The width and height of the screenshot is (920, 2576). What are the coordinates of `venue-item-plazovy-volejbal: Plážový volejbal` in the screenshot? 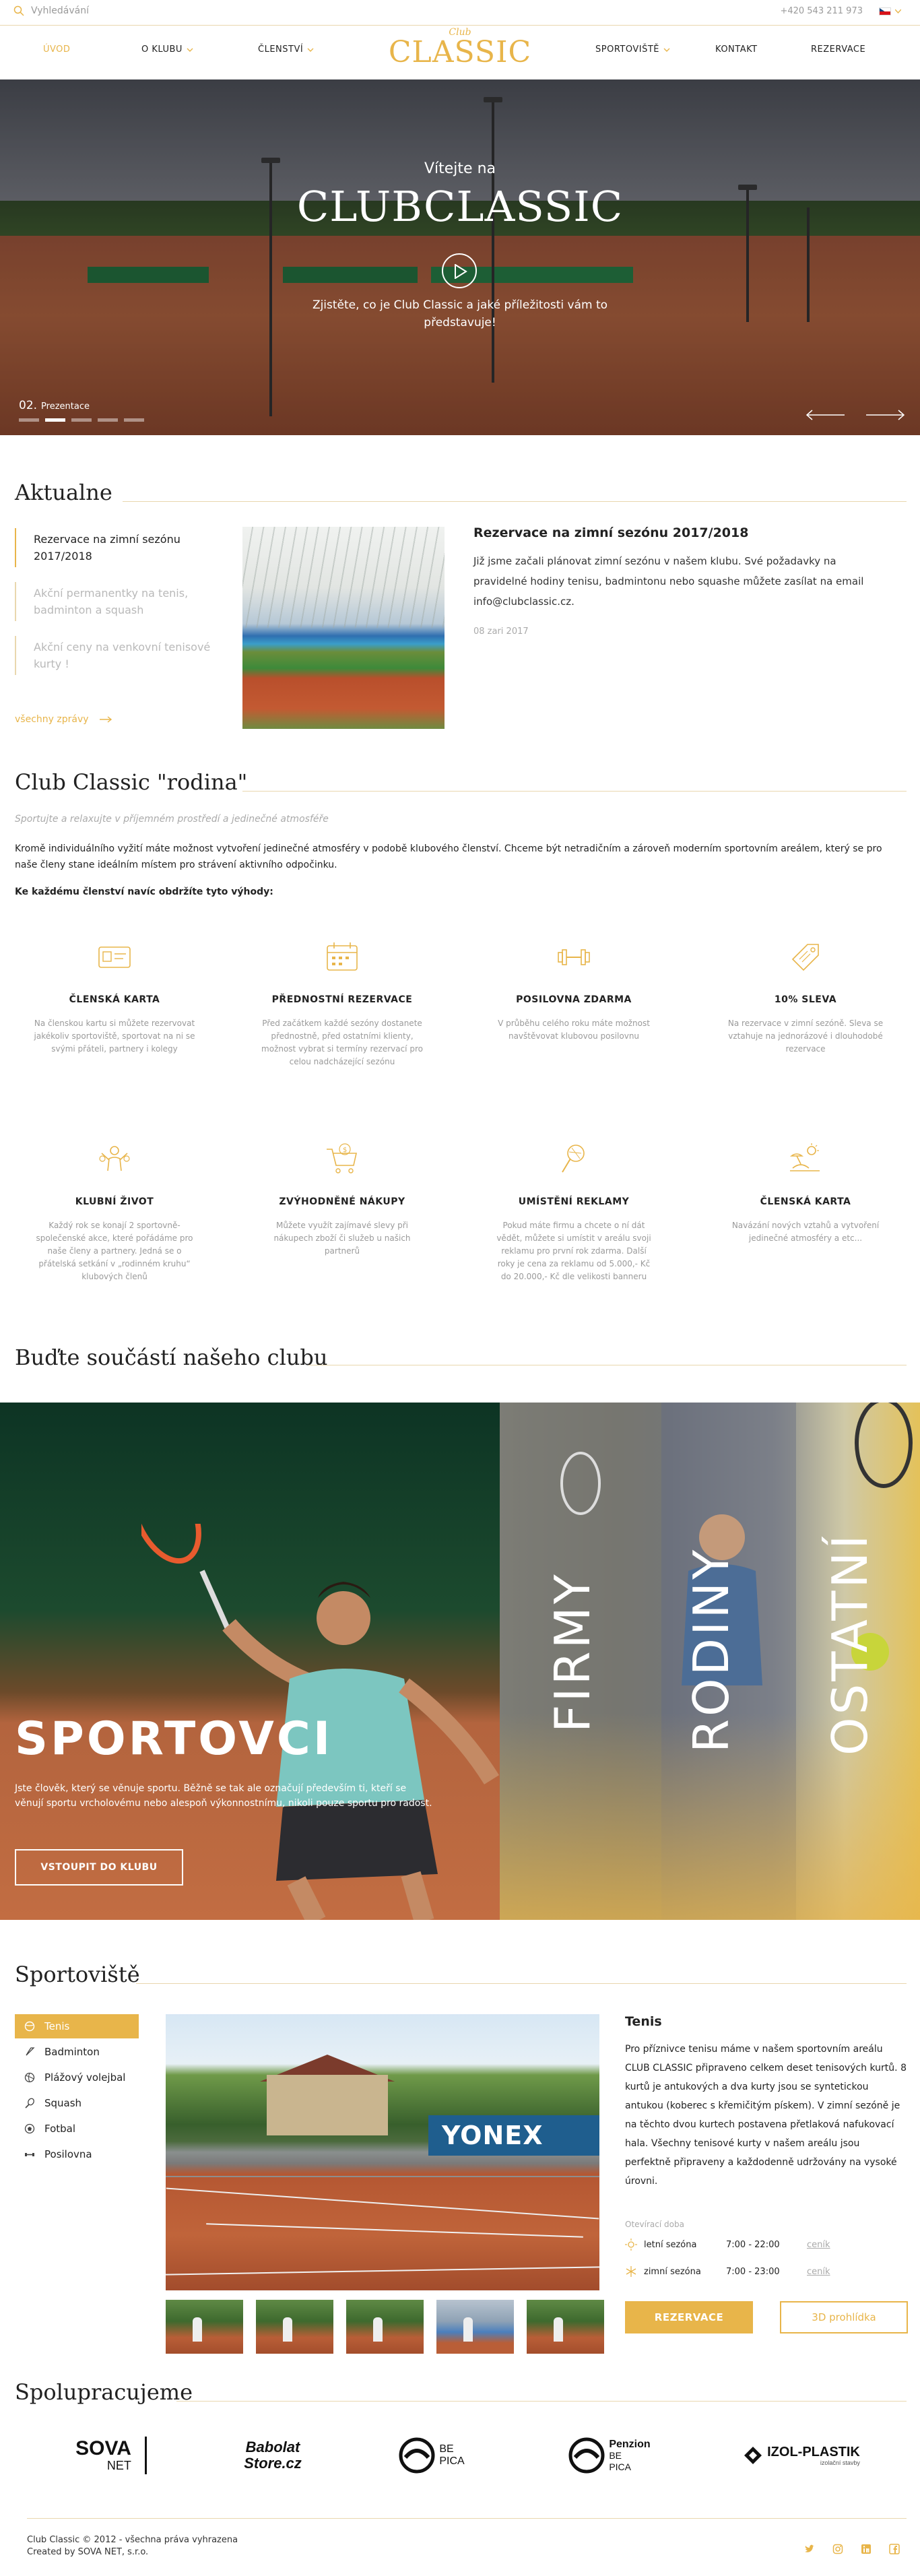 It's located at (77, 2078).